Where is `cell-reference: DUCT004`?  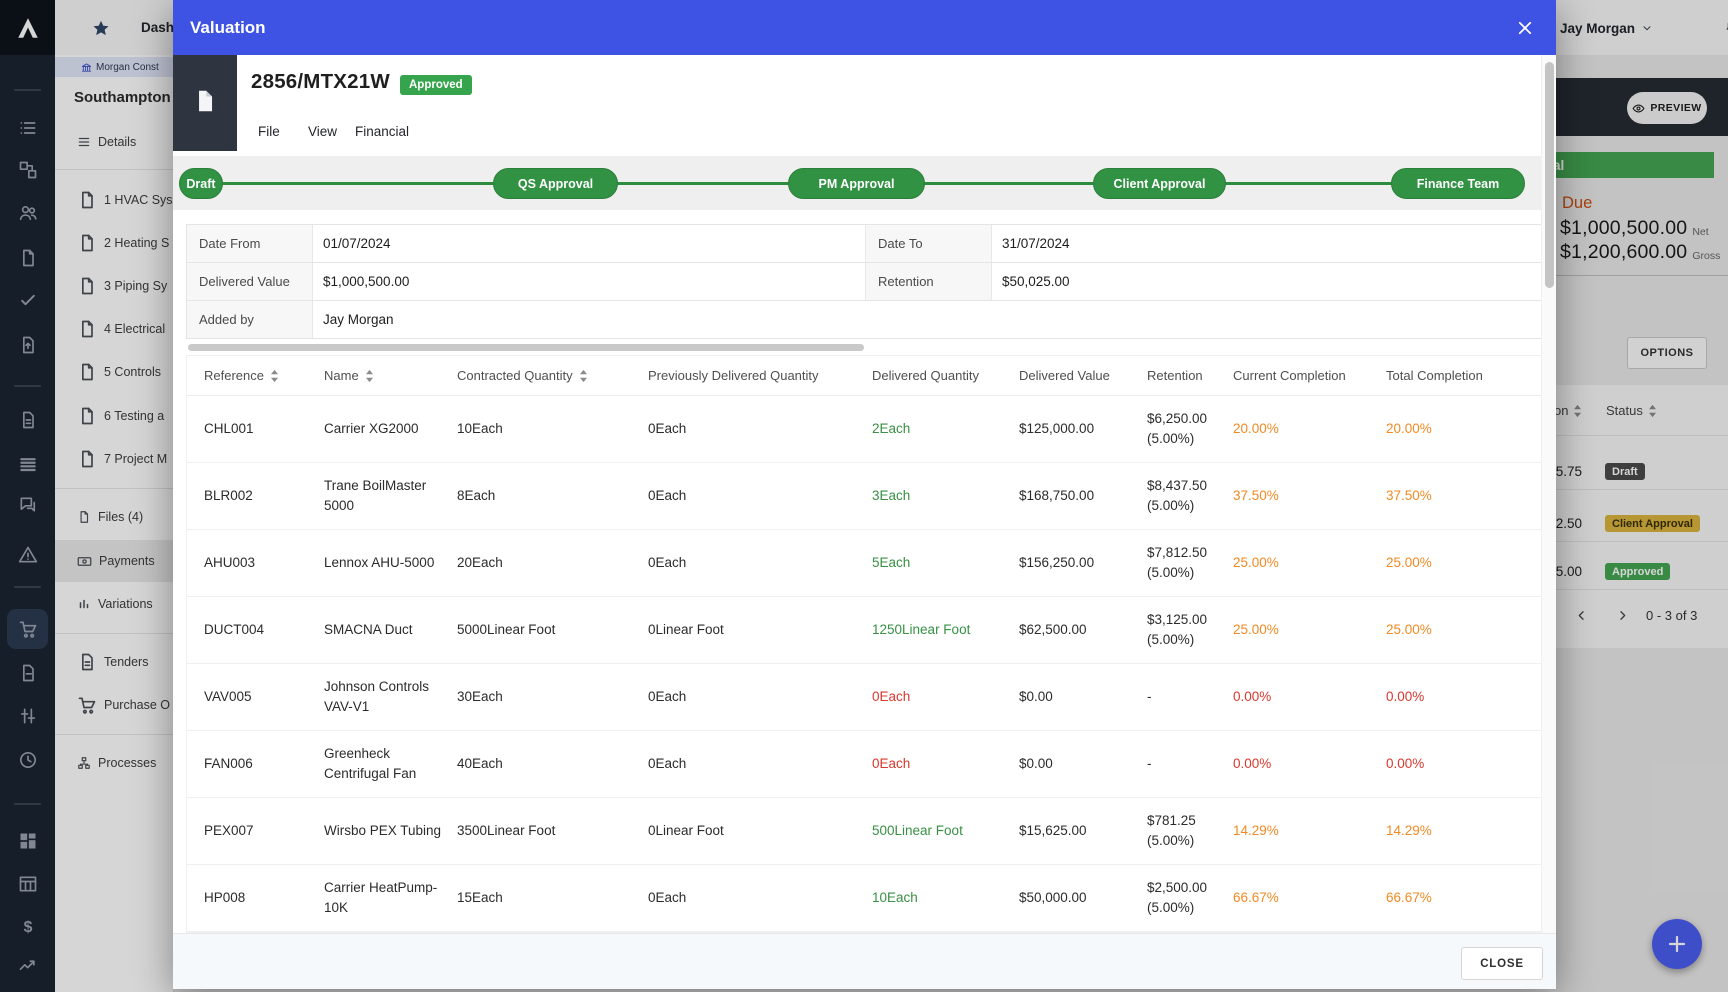 cell-reference: DUCT004 is located at coordinates (234, 630).